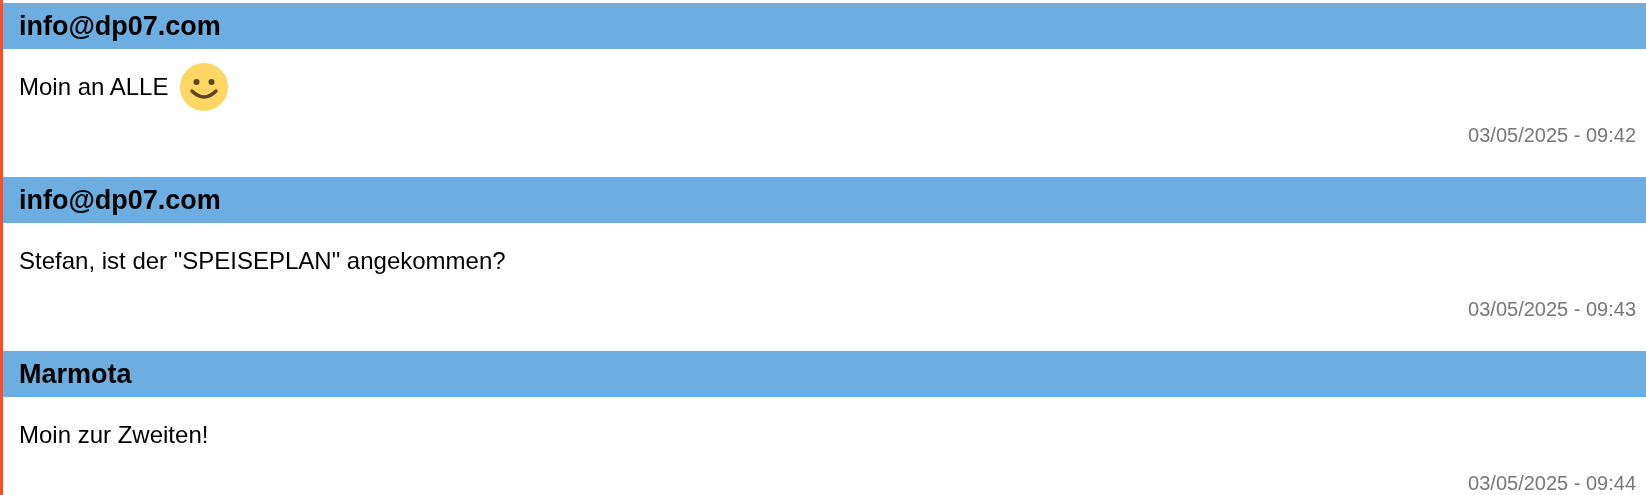  What do you see at coordinates (1552, 309) in the screenshot?
I see `message-timestamp: 03/05/2025 - 09:43` at bounding box center [1552, 309].